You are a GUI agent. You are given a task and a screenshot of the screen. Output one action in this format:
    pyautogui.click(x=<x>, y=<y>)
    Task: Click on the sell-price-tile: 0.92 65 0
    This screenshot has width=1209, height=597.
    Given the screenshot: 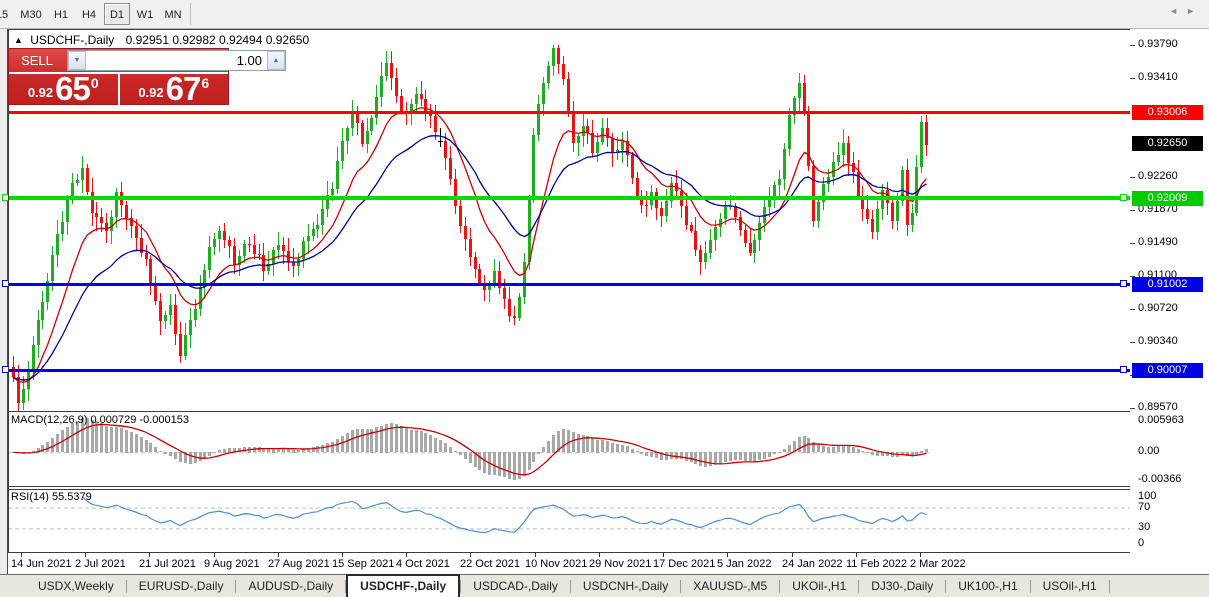 What is the action you would take?
    pyautogui.click(x=64, y=88)
    